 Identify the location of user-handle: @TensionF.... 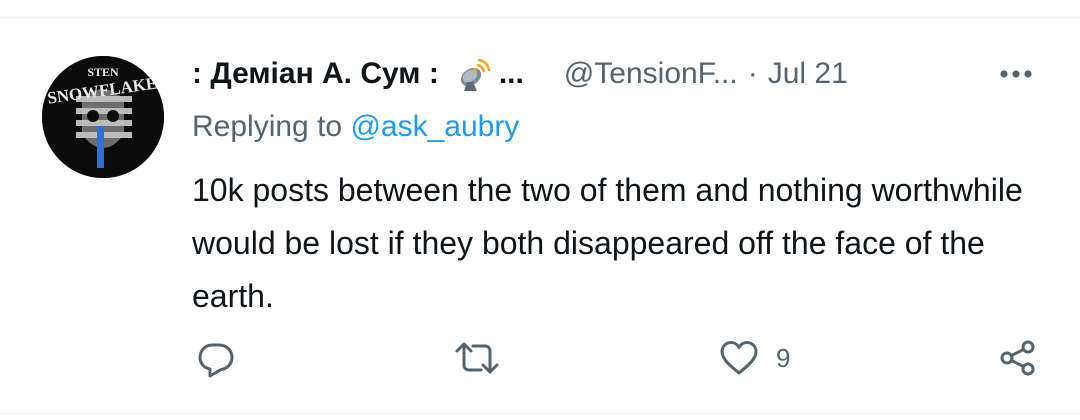
(651, 74).